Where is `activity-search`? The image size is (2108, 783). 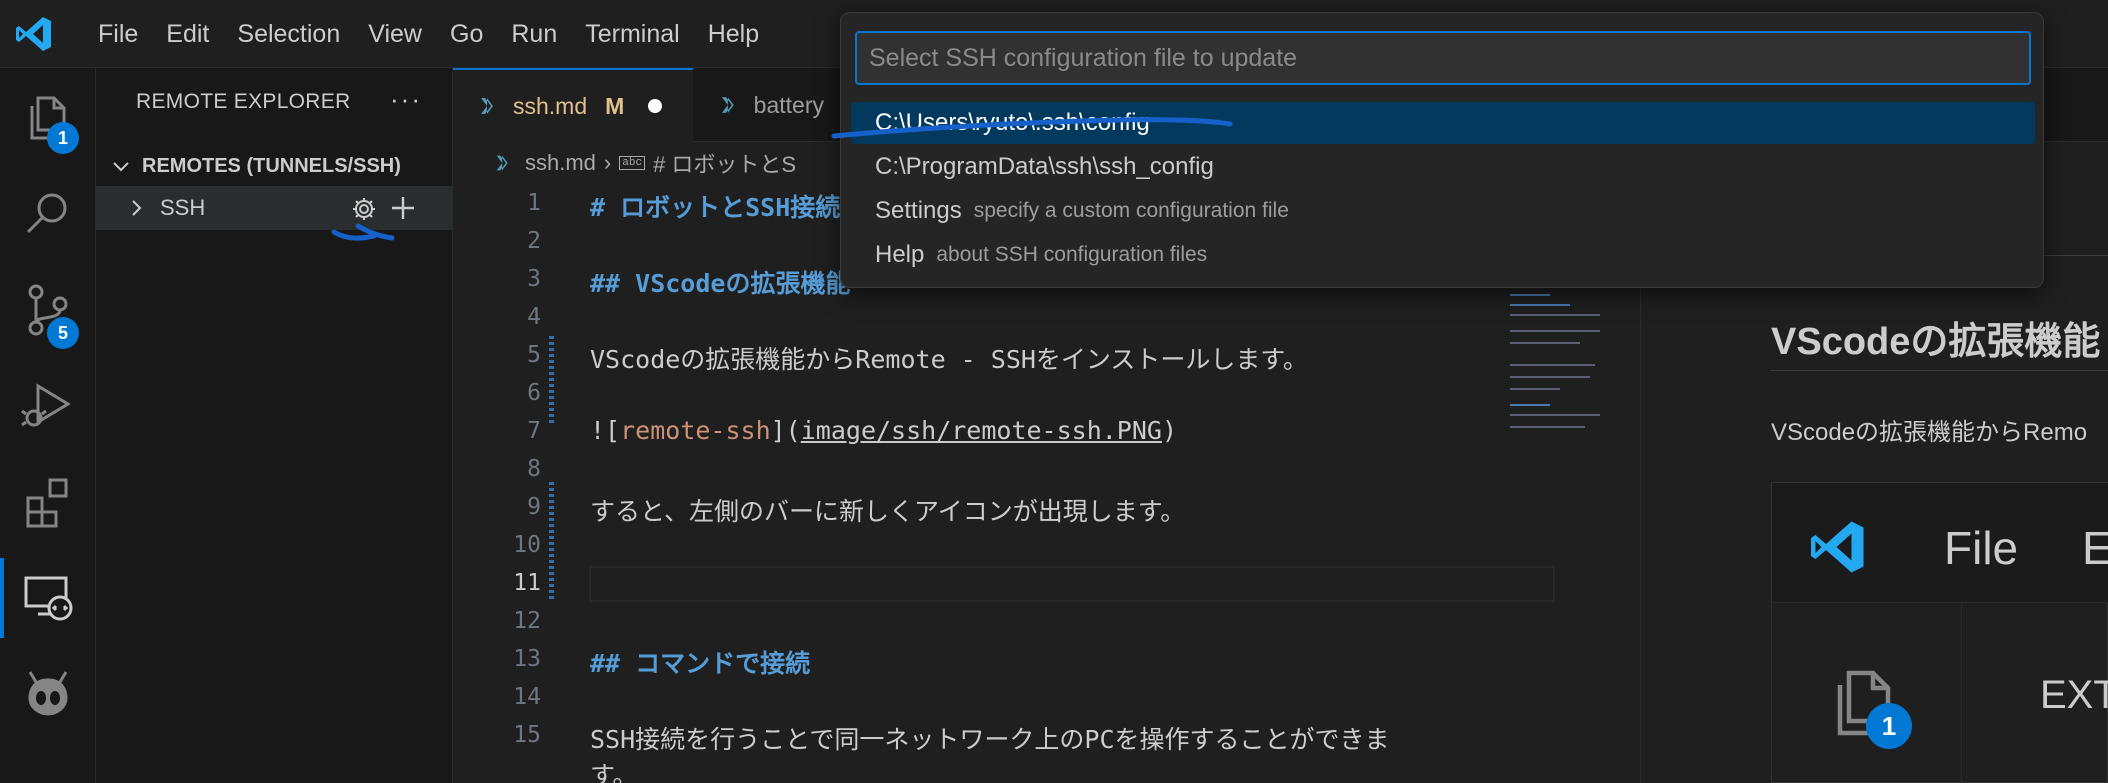
activity-search is located at coordinates (48, 214).